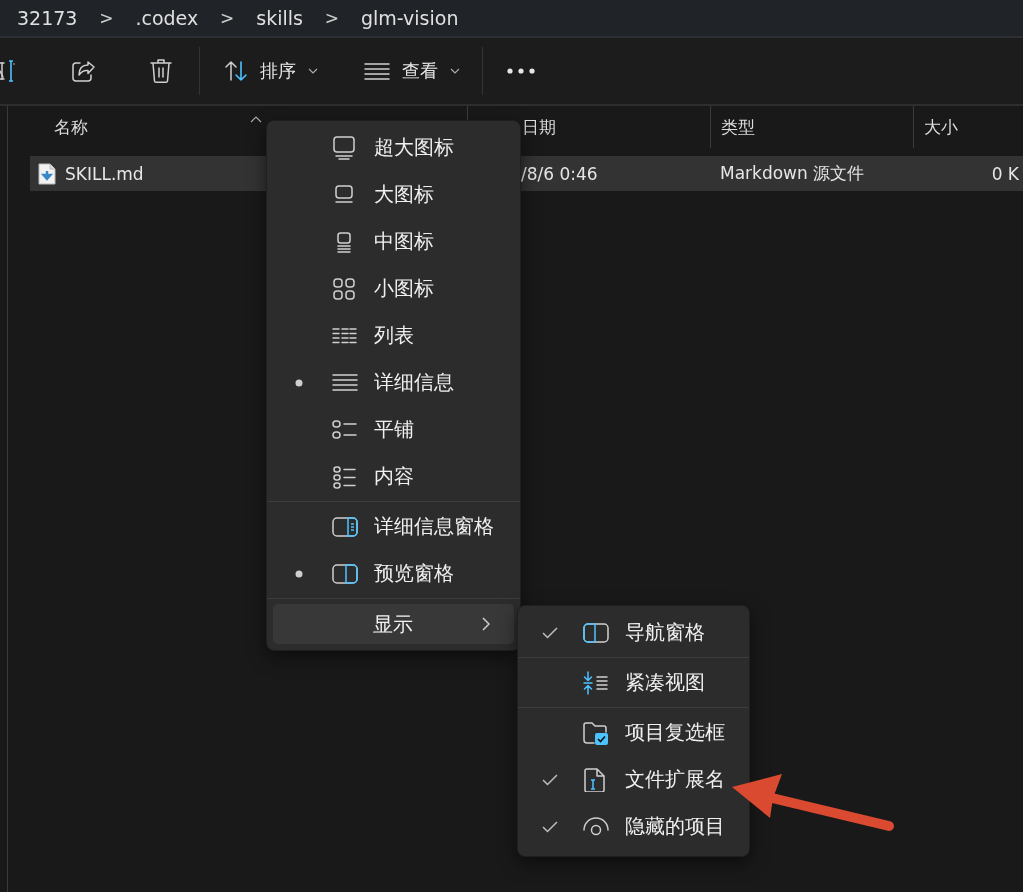 This screenshot has width=1023, height=892. Describe the element at coordinates (1005, 173) in the screenshot. I see `file-size: 0 K` at that location.